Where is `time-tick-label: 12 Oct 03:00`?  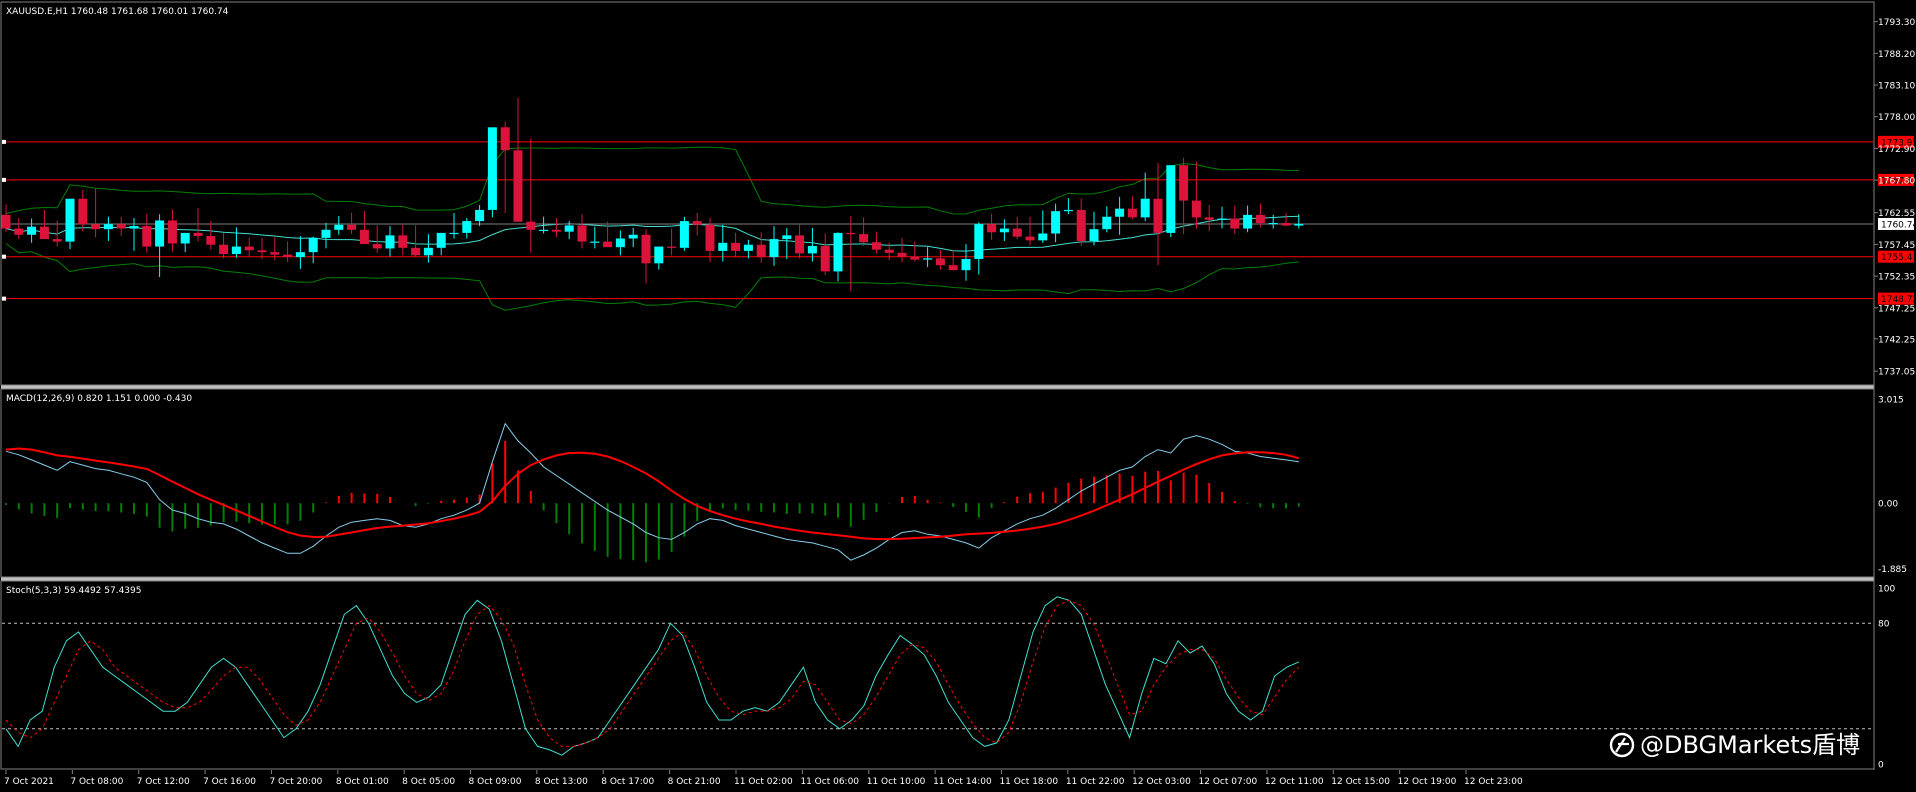 time-tick-label: 12 Oct 03:00 is located at coordinates (1161, 782).